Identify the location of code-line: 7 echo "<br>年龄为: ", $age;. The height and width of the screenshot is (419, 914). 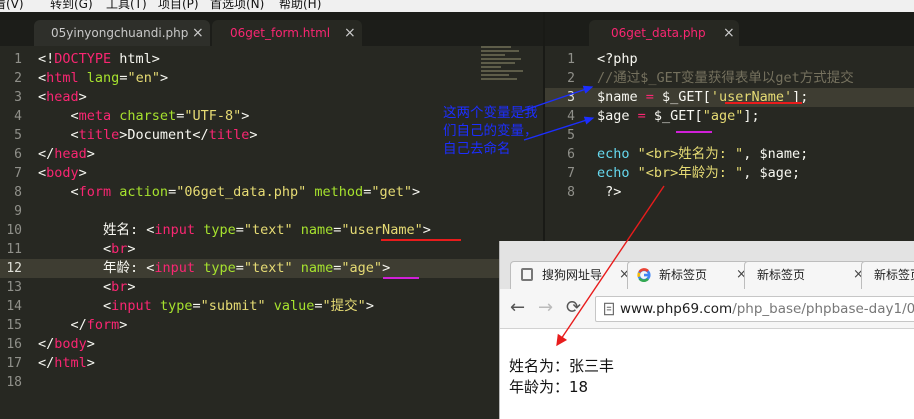
(729, 173).